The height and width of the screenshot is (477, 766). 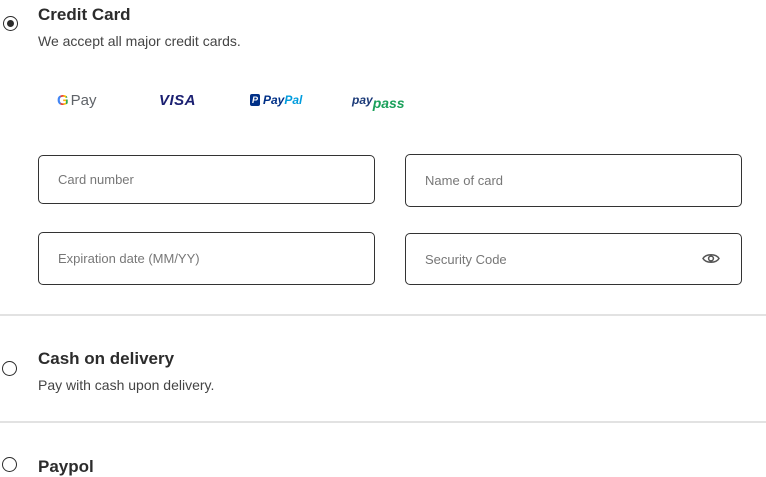 I want to click on expiration-date-field, so click(x=206, y=258).